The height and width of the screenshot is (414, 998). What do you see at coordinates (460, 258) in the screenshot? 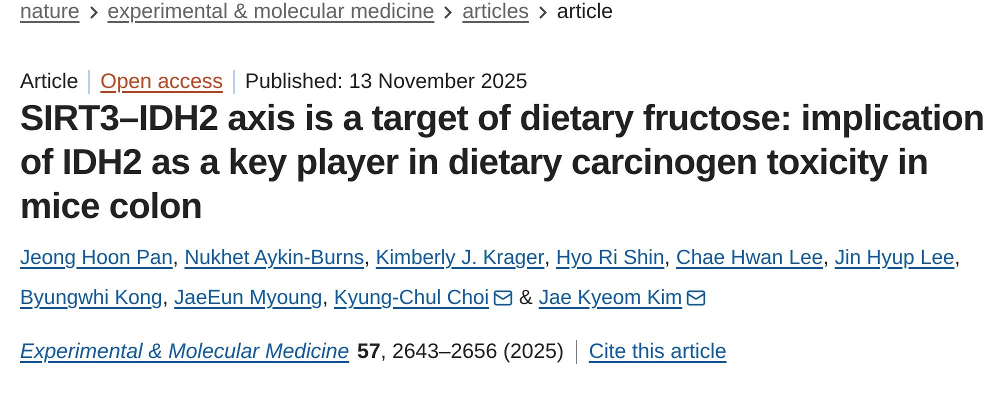
I see `author-link: Kimberly J. Krager` at bounding box center [460, 258].